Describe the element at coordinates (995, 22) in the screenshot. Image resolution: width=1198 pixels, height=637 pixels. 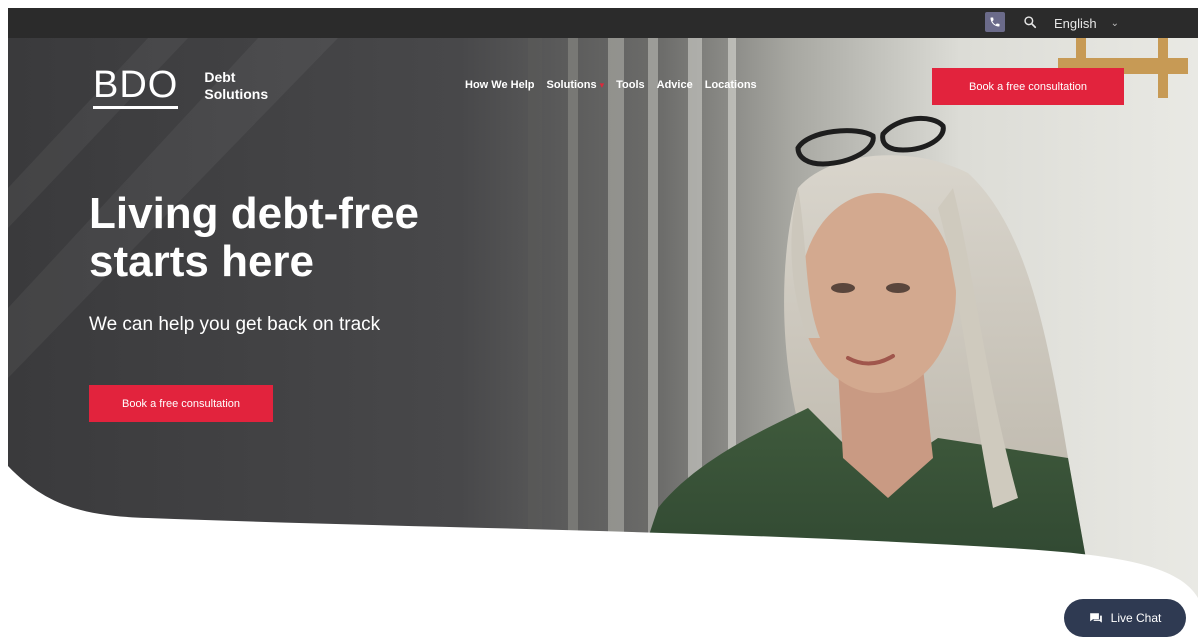
I see `phone-icon` at that location.